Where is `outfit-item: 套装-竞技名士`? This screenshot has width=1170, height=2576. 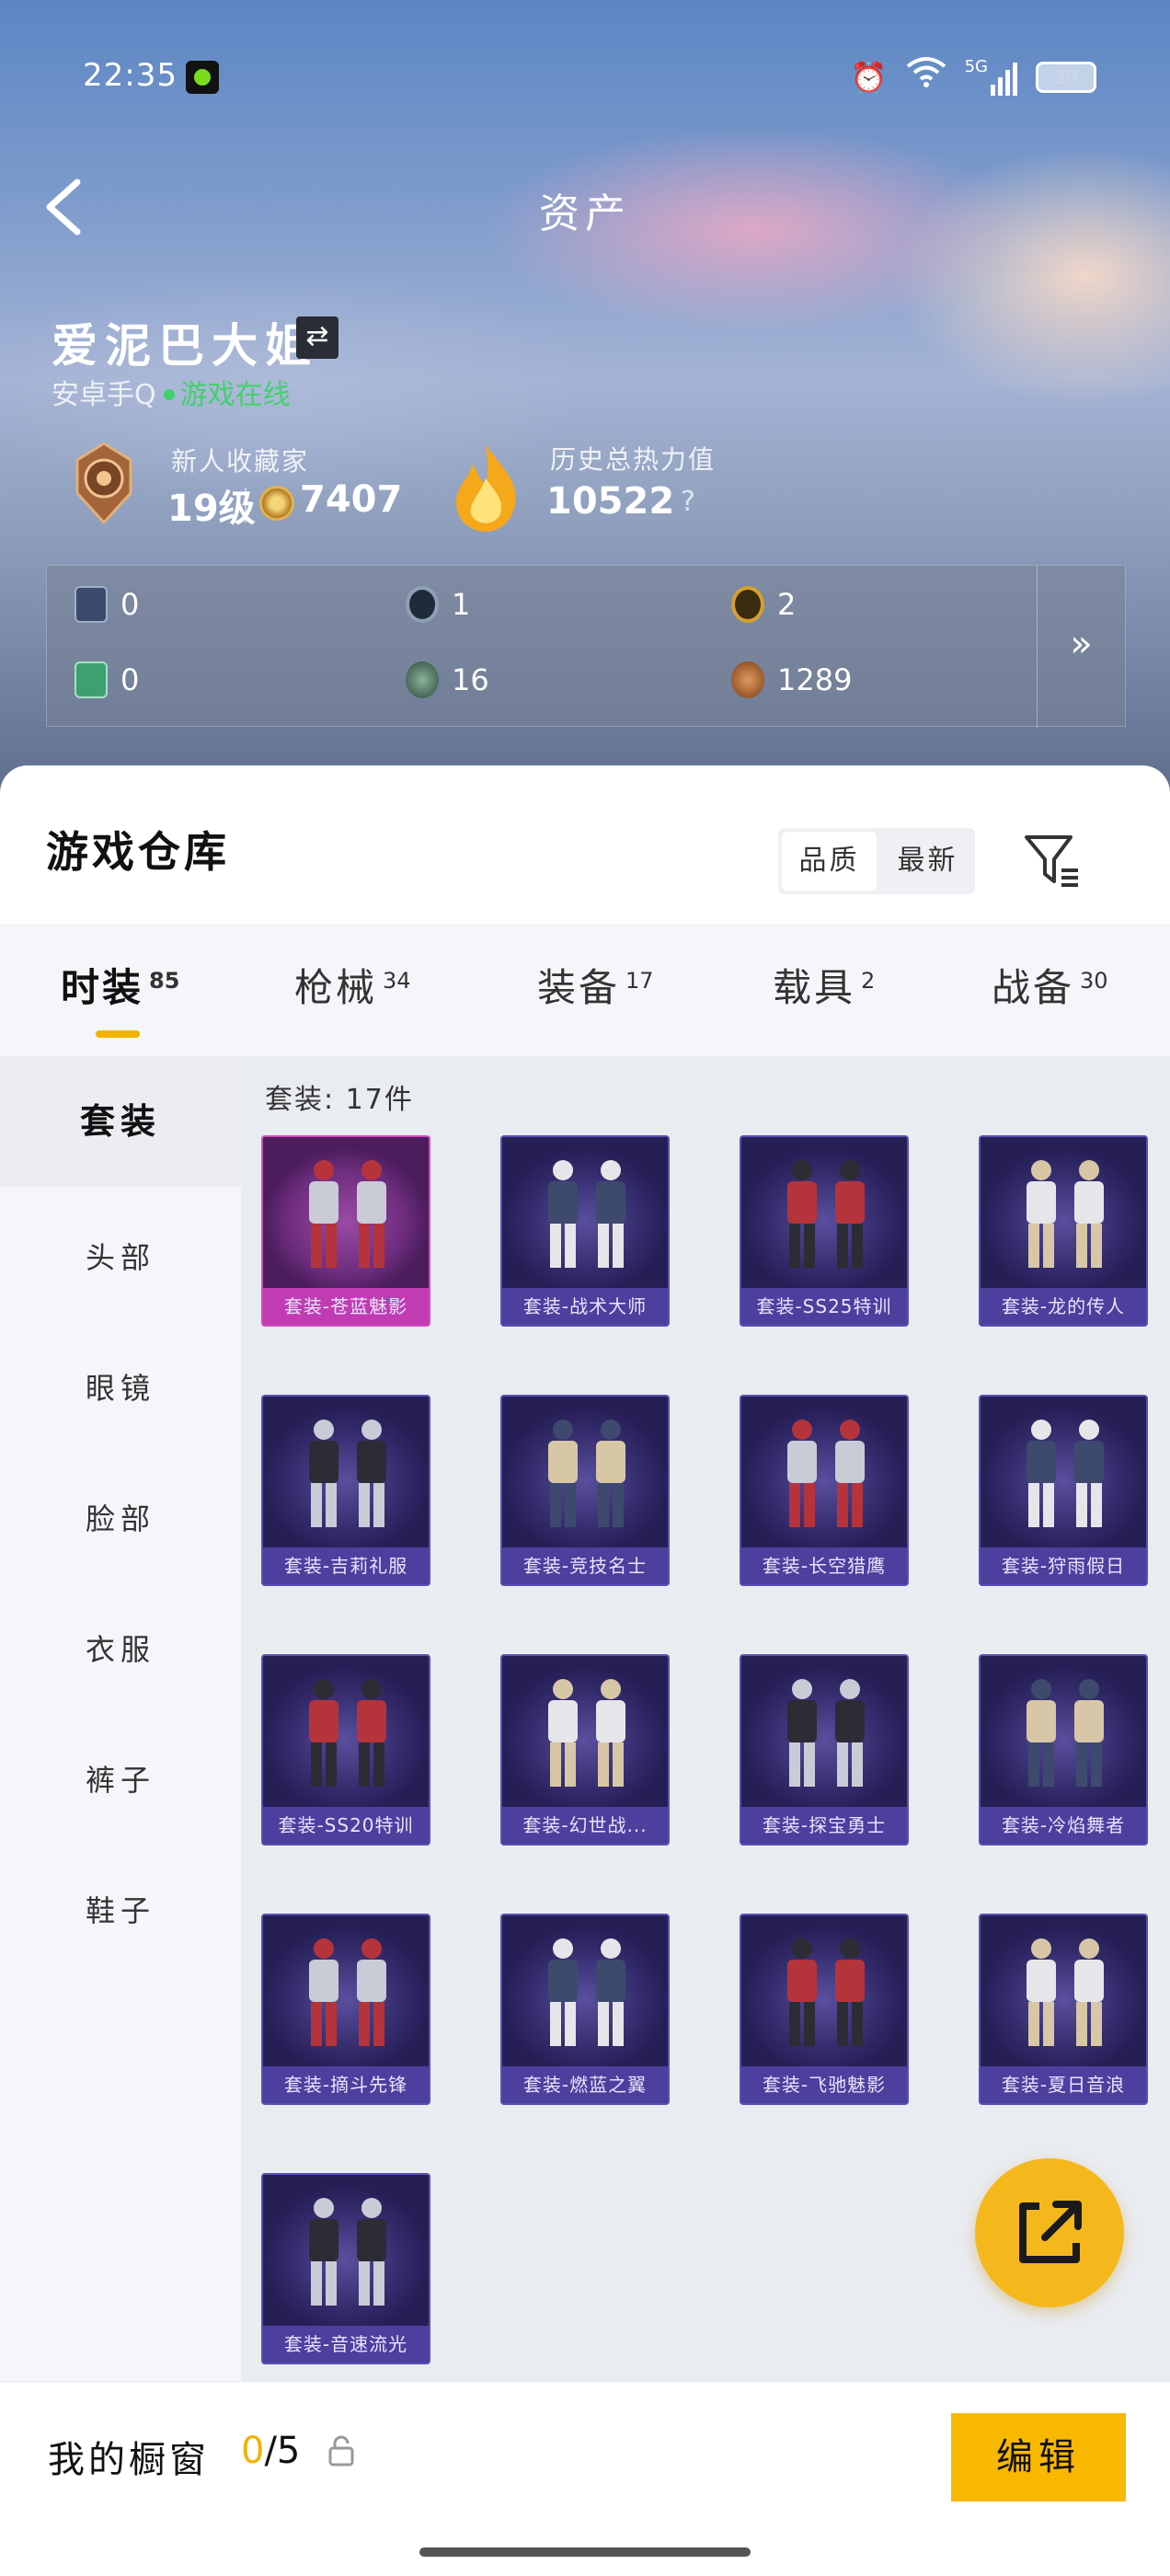 outfit-item: 套装-竞技名士 is located at coordinates (585, 1490).